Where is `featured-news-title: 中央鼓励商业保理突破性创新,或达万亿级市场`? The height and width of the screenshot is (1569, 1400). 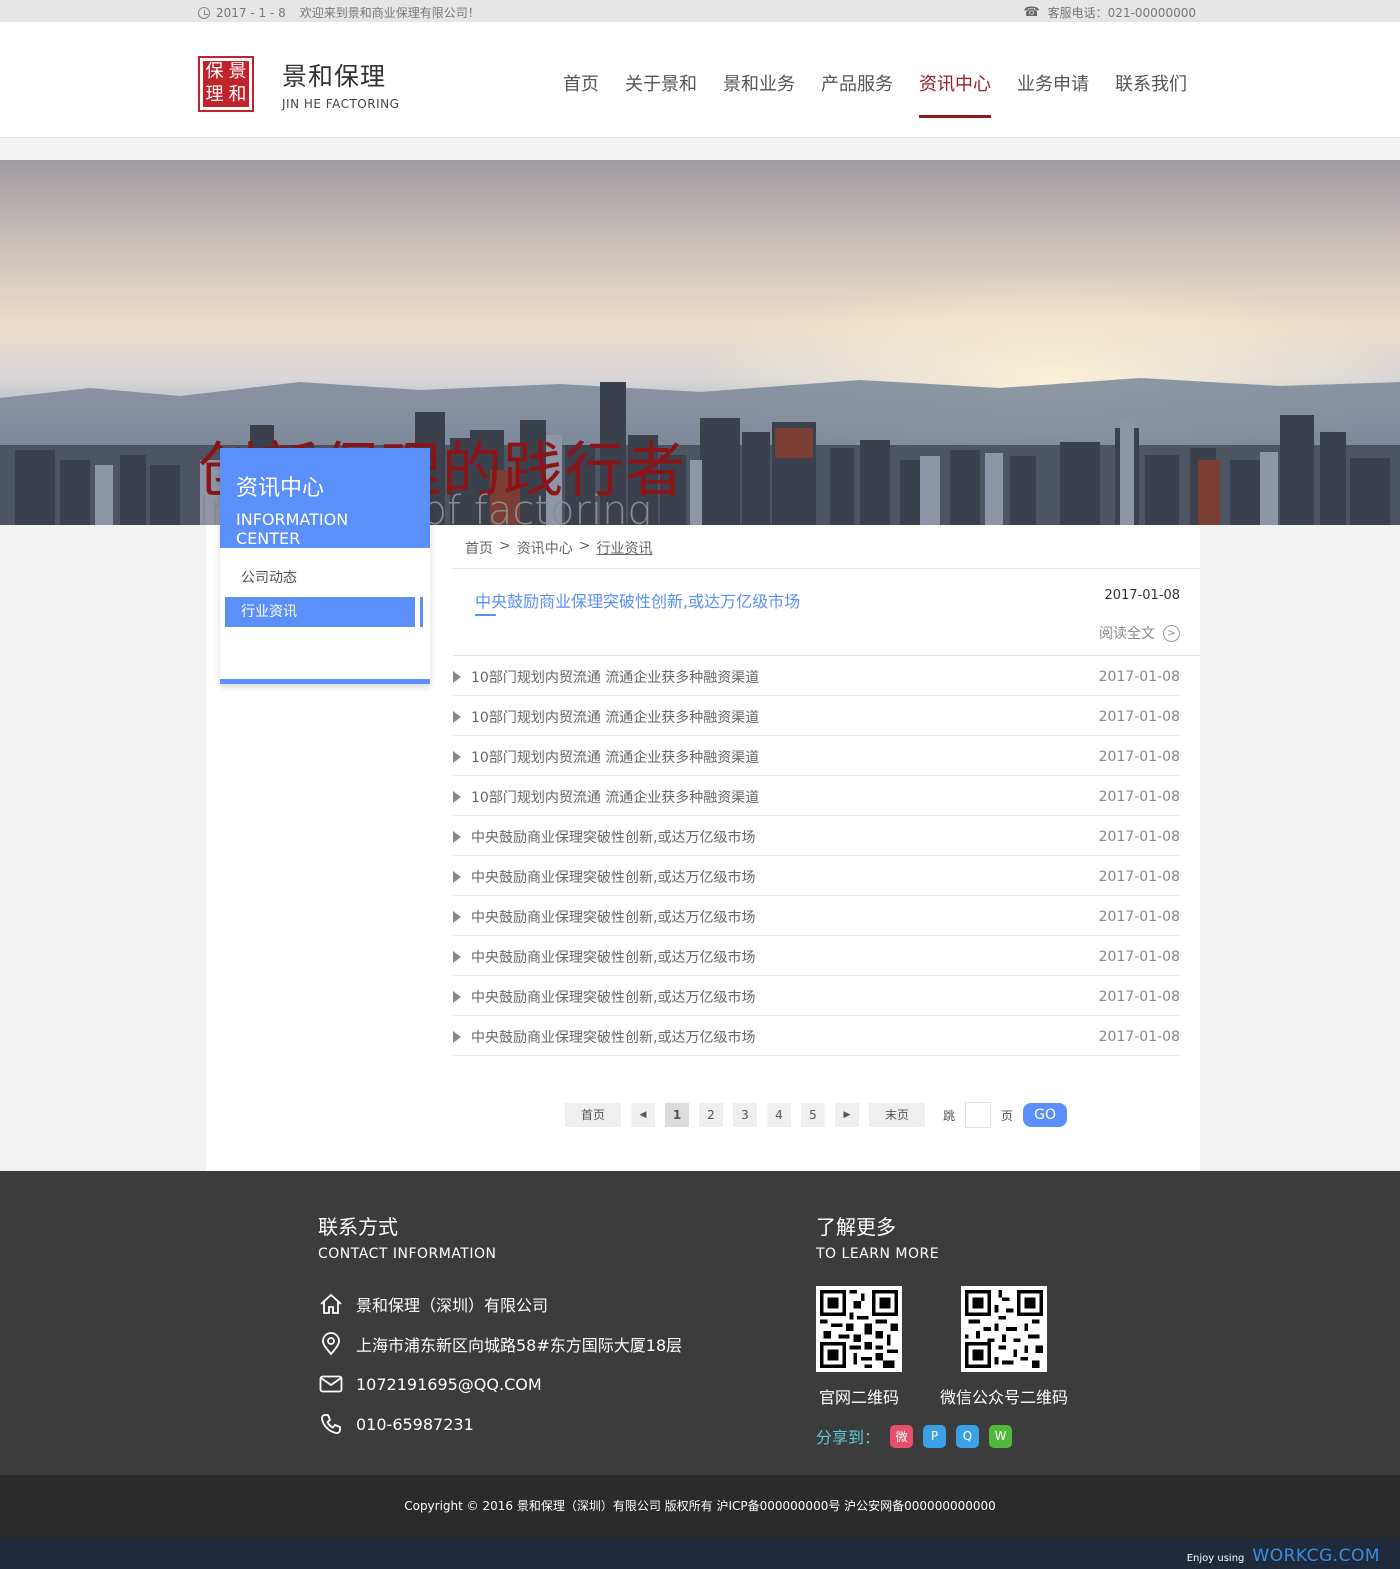
featured-news-title: 中央鼓励商业保理突破性创新,或达万亿级市场 is located at coordinates (637, 600).